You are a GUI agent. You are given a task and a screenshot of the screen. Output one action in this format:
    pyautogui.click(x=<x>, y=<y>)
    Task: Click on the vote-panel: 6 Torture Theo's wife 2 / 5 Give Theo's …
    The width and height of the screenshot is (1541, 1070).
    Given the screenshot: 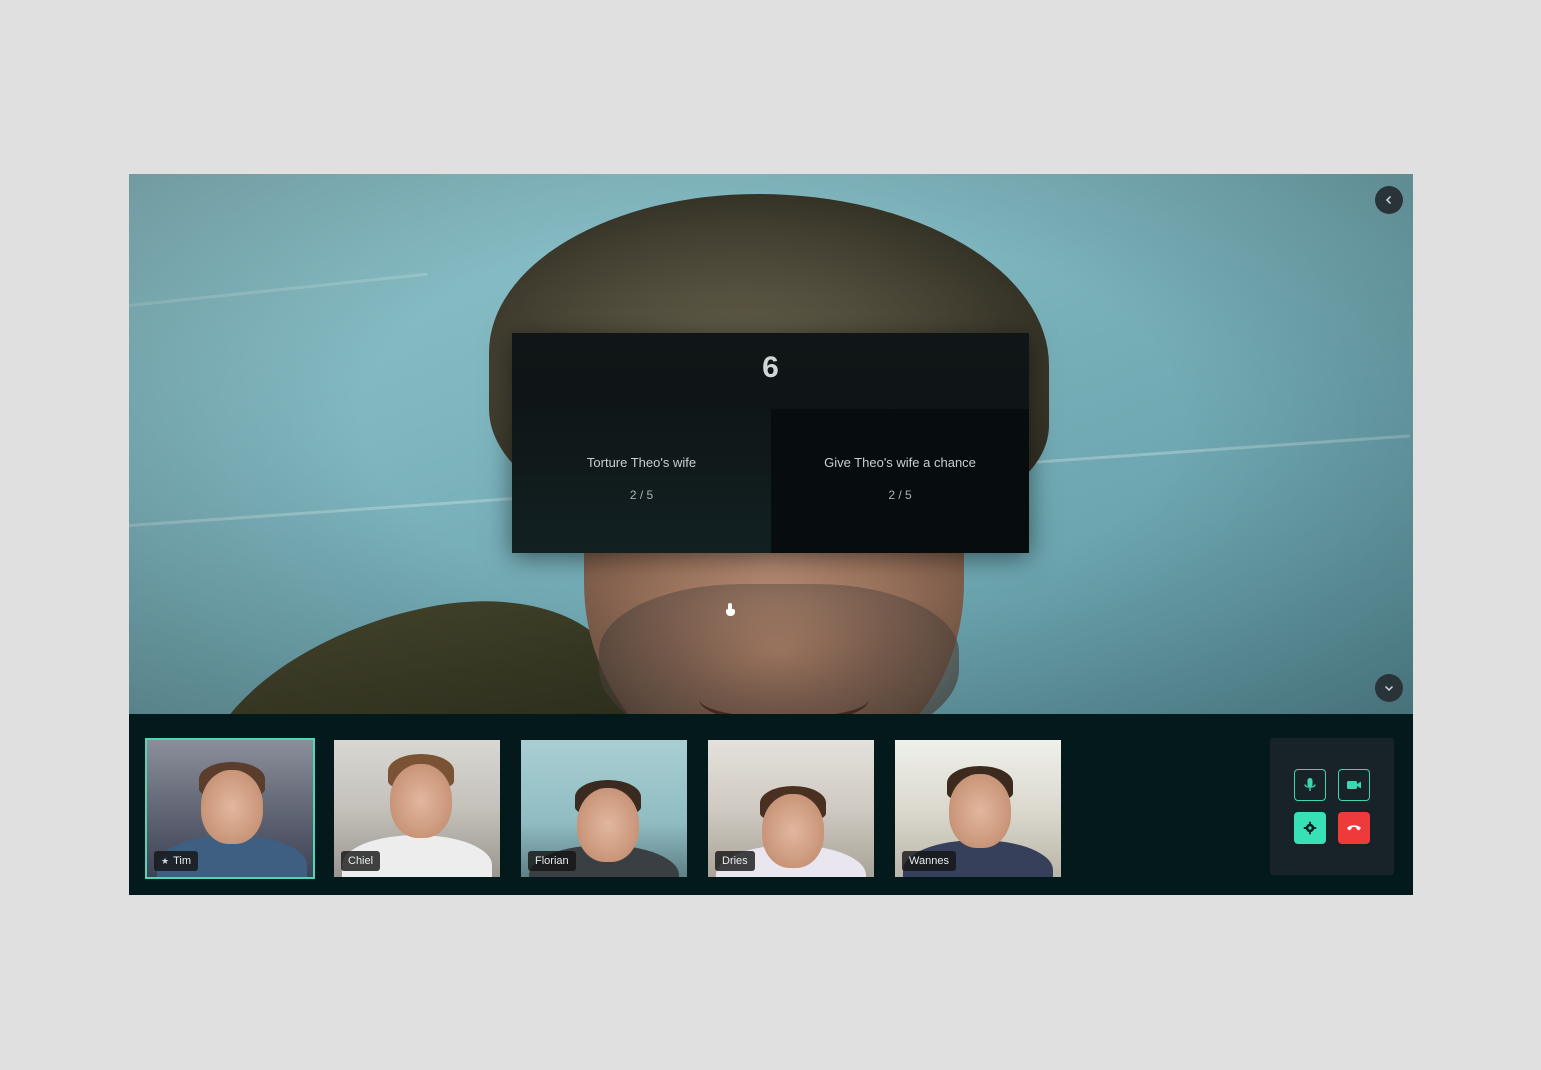 What is the action you would take?
    pyautogui.click(x=770, y=474)
    